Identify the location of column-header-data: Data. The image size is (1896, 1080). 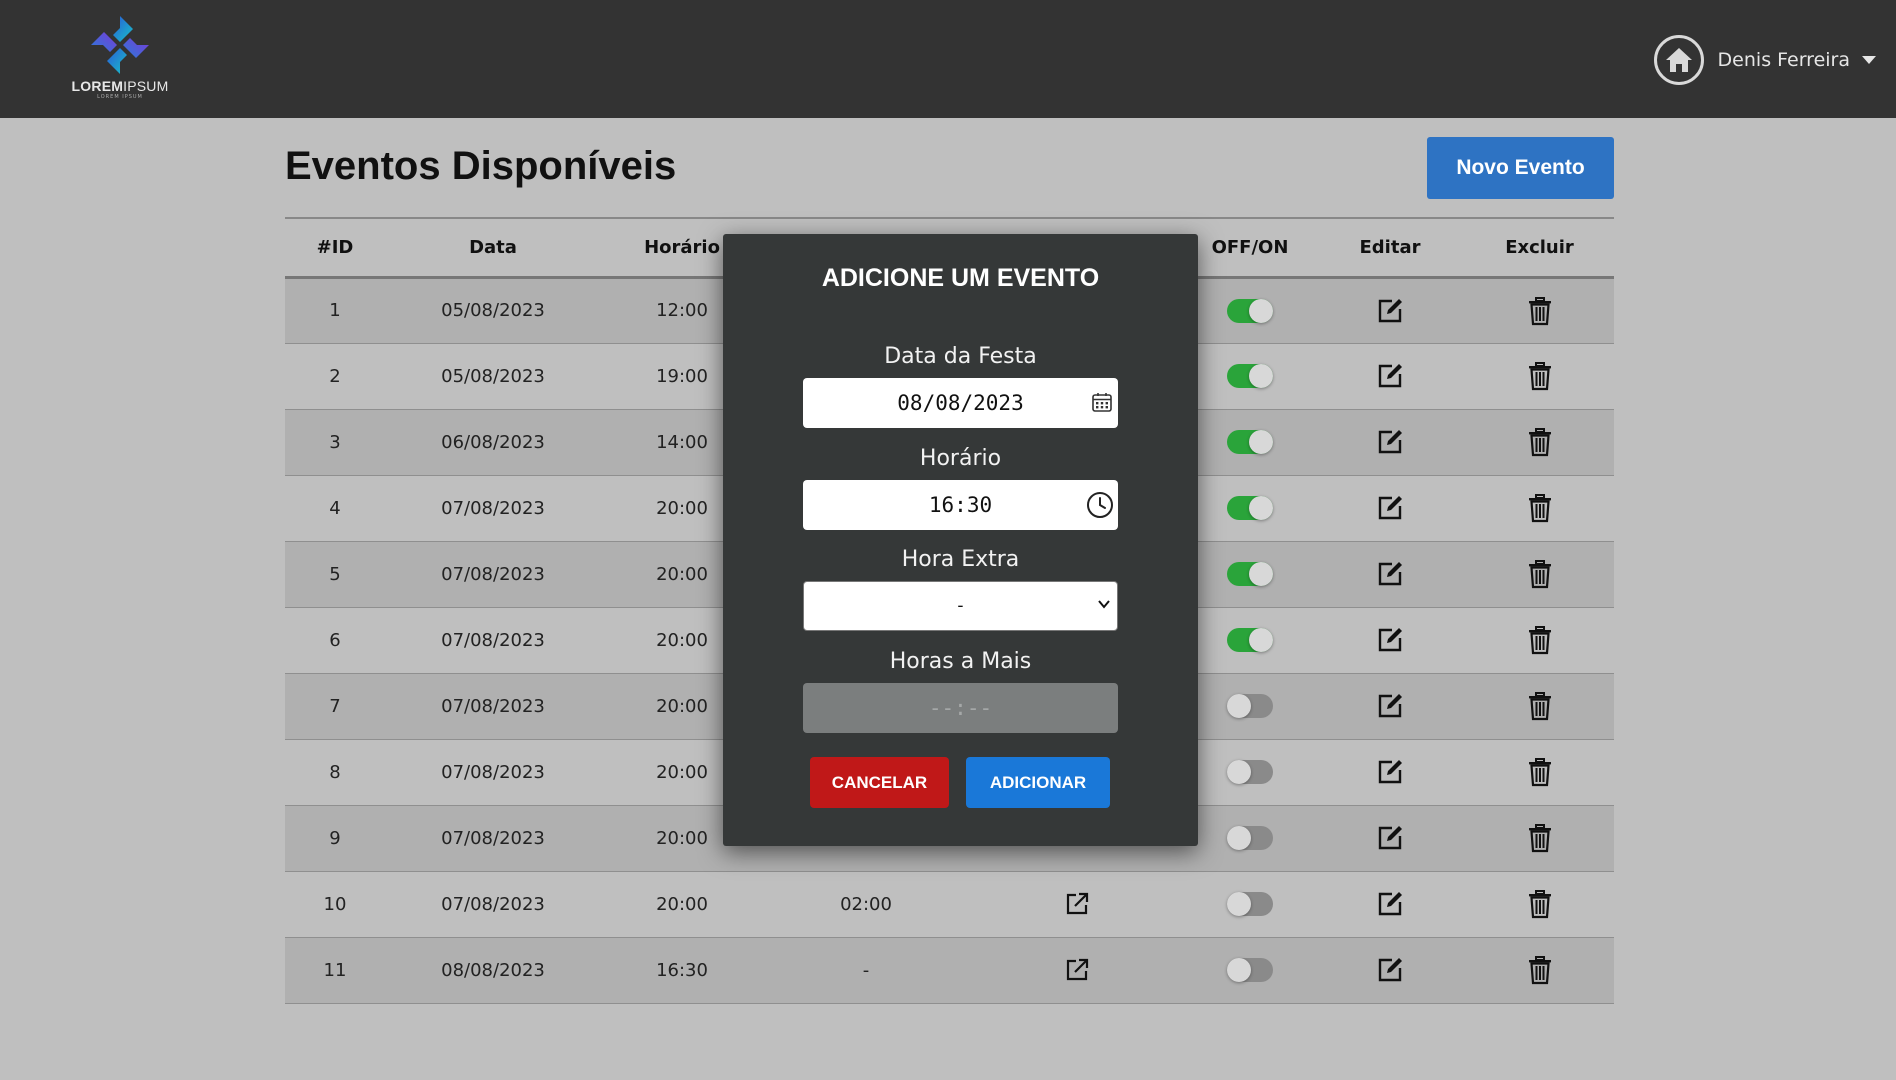
(493, 249).